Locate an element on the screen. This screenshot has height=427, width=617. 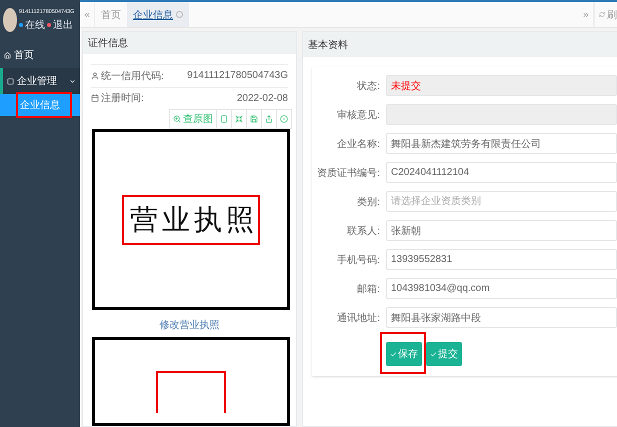
field-label: 审核意见: is located at coordinates (358, 115).